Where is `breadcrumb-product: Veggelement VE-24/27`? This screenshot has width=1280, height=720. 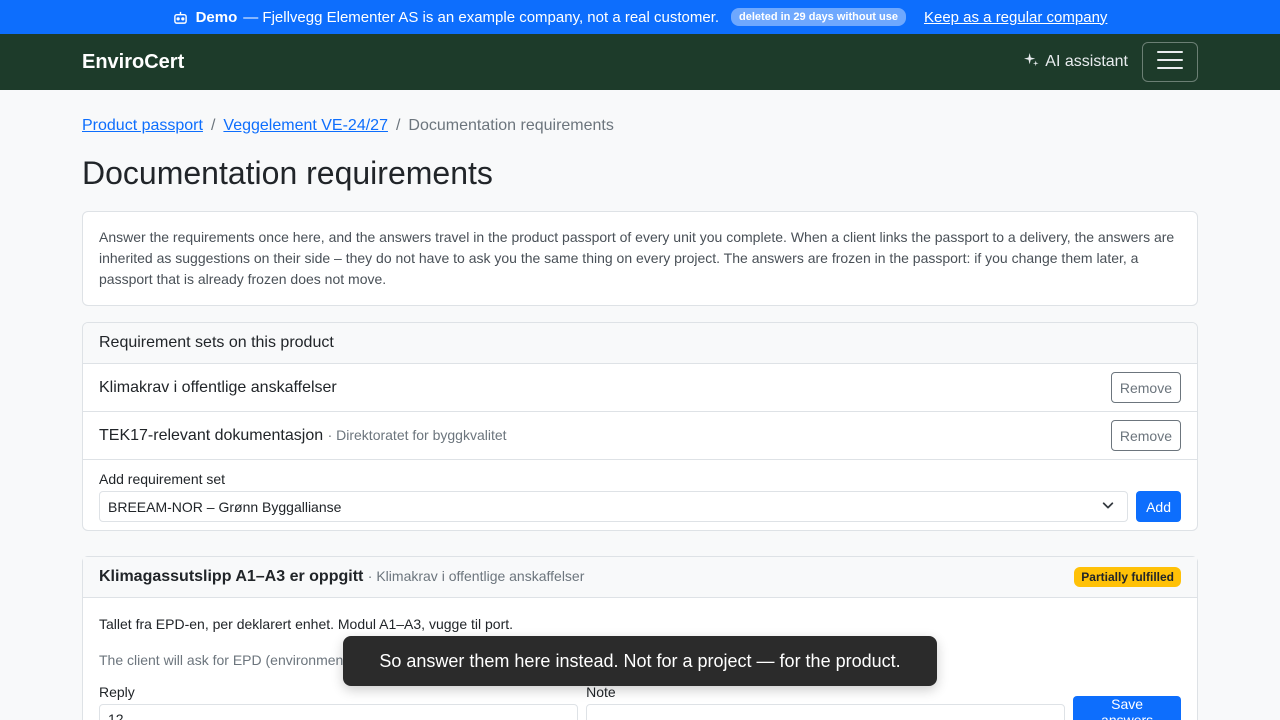
breadcrumb-product: Veggelement VE-24/27 is located at coordinates (305, 126).